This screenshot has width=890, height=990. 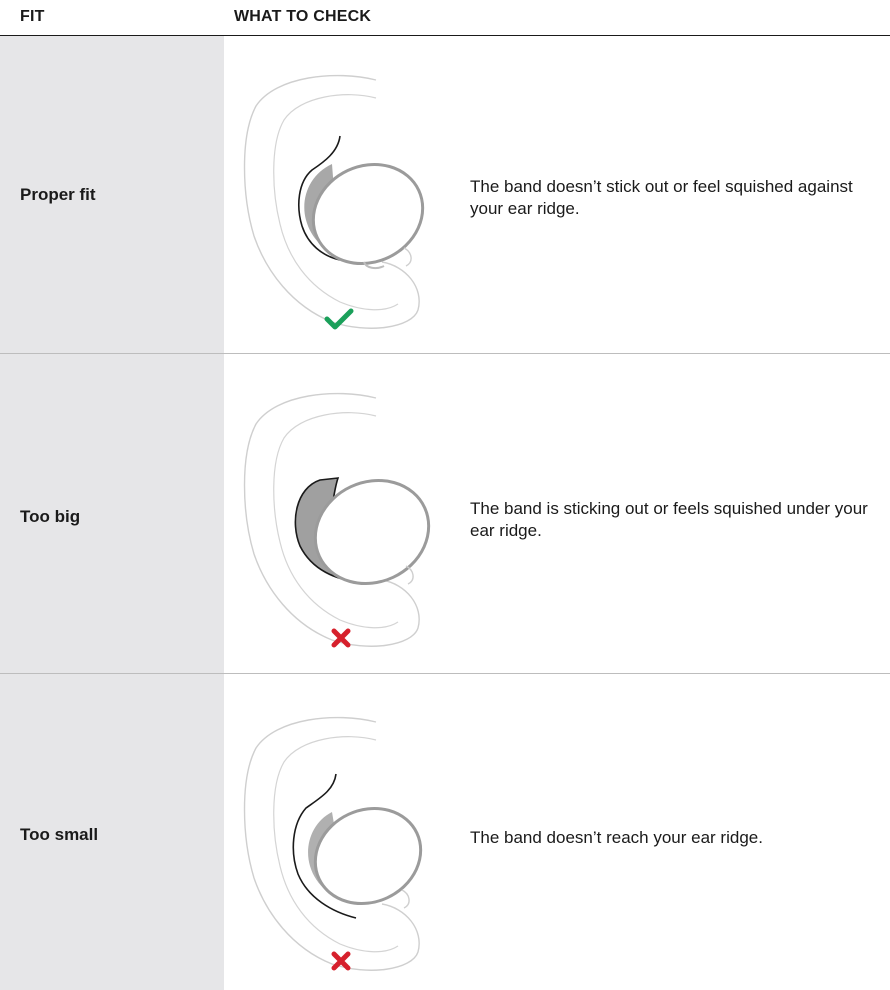 What do you see at coordinates (50, 516) in the screenshot?
I see `fit-label: Too big` at bounding box center [50, 516].